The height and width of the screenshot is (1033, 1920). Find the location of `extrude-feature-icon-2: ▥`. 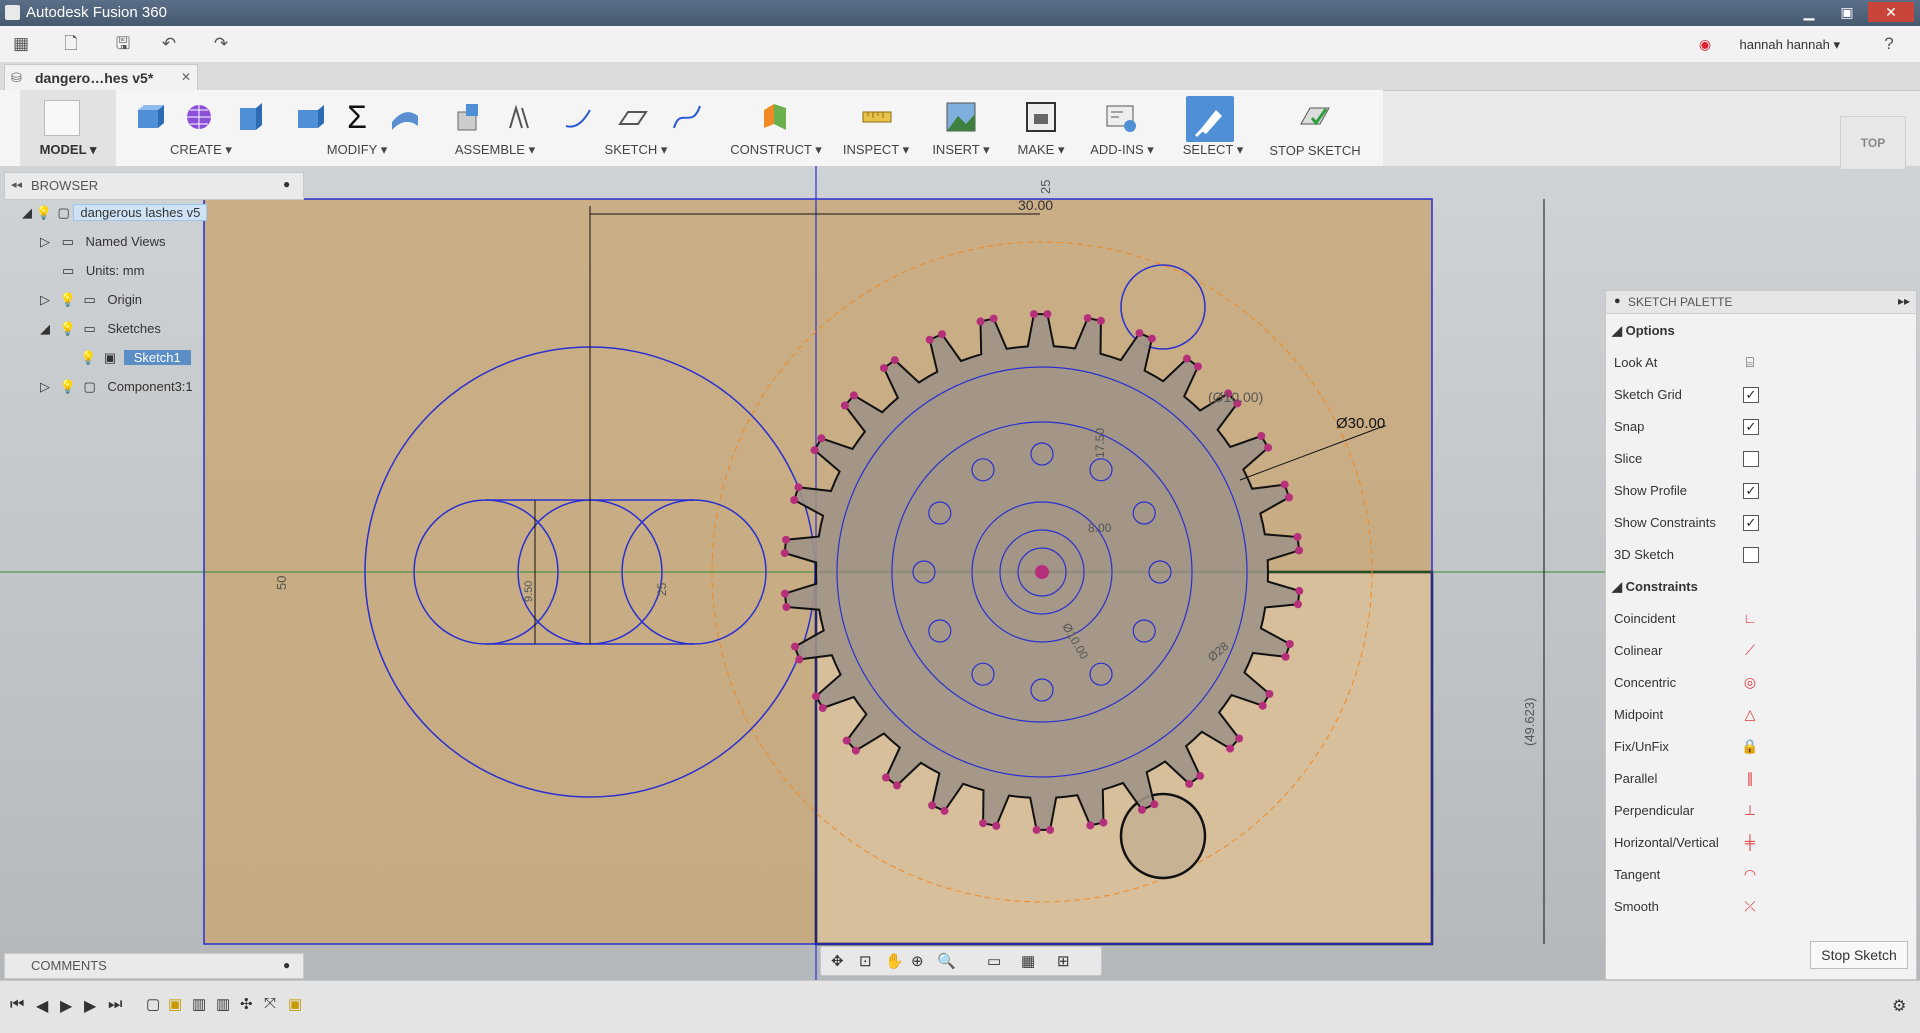

extrude-feature-icon-2: ▥ is located at coordinates (223, 1004).